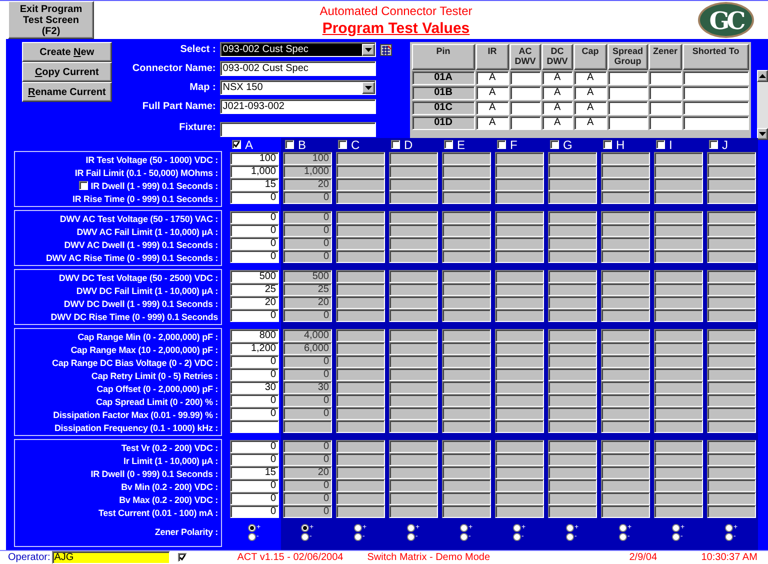 Image resolution: width=768 pixels, height=564 pixels. What do you see at coordinates (298, 68) in the screenshot?
I see `text-field: 093-002 Cust Spec` at bounding box center [298, 68].